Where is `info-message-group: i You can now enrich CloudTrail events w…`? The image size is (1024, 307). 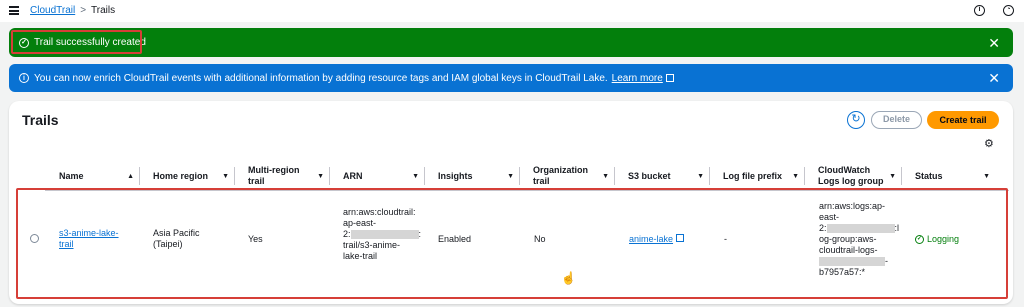 info-message-group: i You can now enrich CloudTrail events w… is located at coordinates (346, 78).